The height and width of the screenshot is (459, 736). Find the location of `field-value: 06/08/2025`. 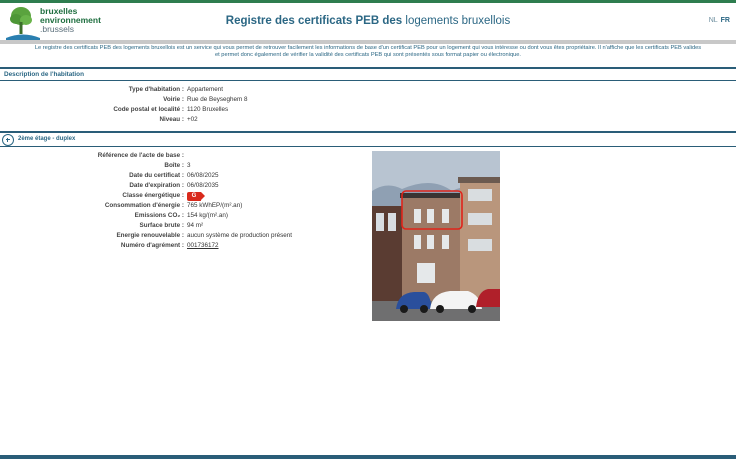

field-value: 06/08/2025 is located at coordinates (203, 175).